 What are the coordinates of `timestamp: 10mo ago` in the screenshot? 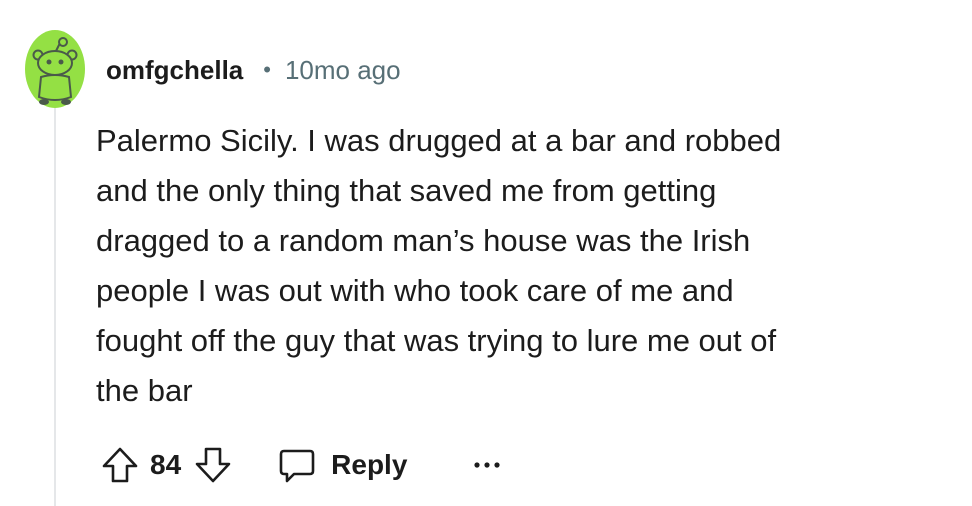 It's located at (343, 70).